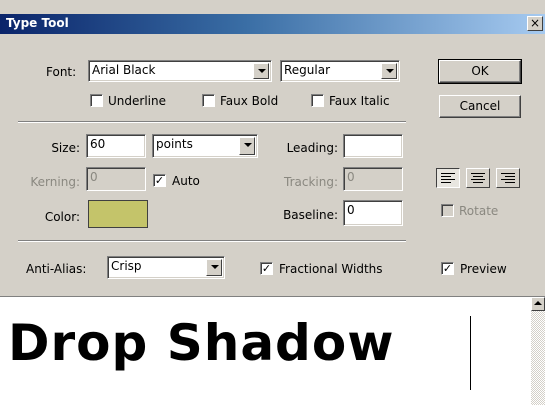 The height and width of the screenshot is (405, 545). I want to click on kerning-input: 0, so click(116, 179).